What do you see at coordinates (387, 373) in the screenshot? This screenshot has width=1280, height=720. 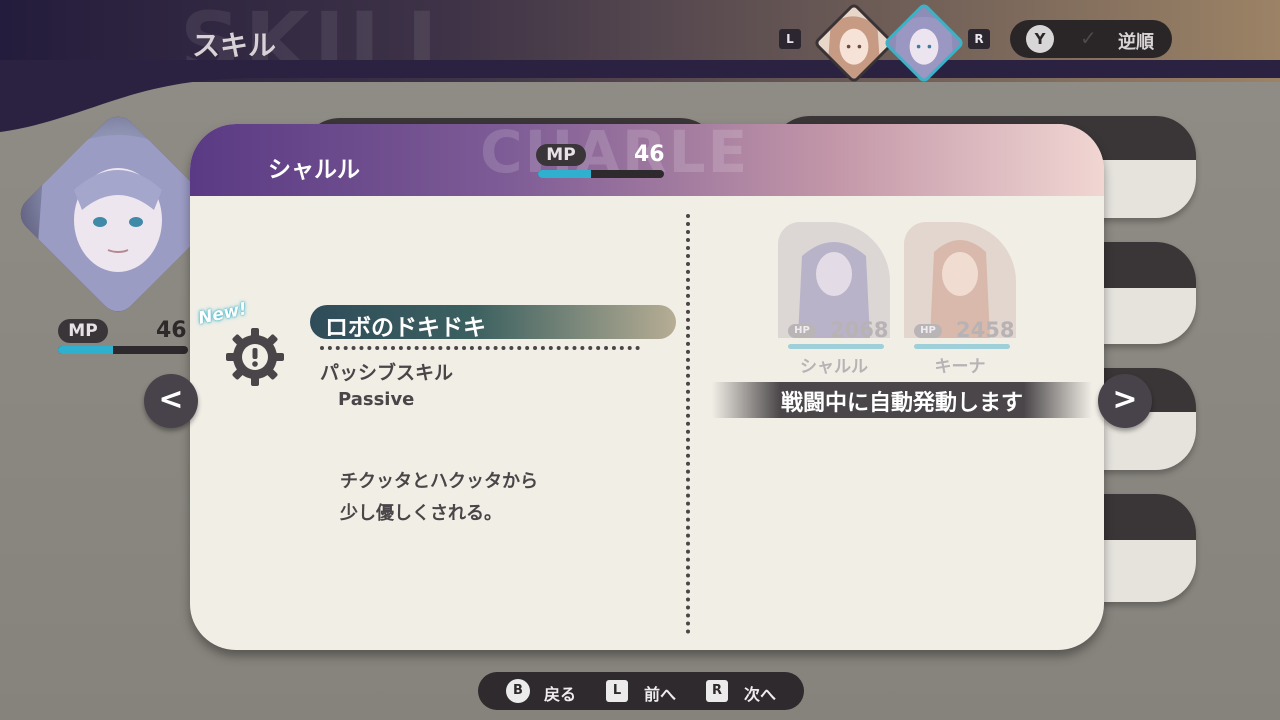 I see `skill-type: パッシブスキル` at bounding box center [387, 373].